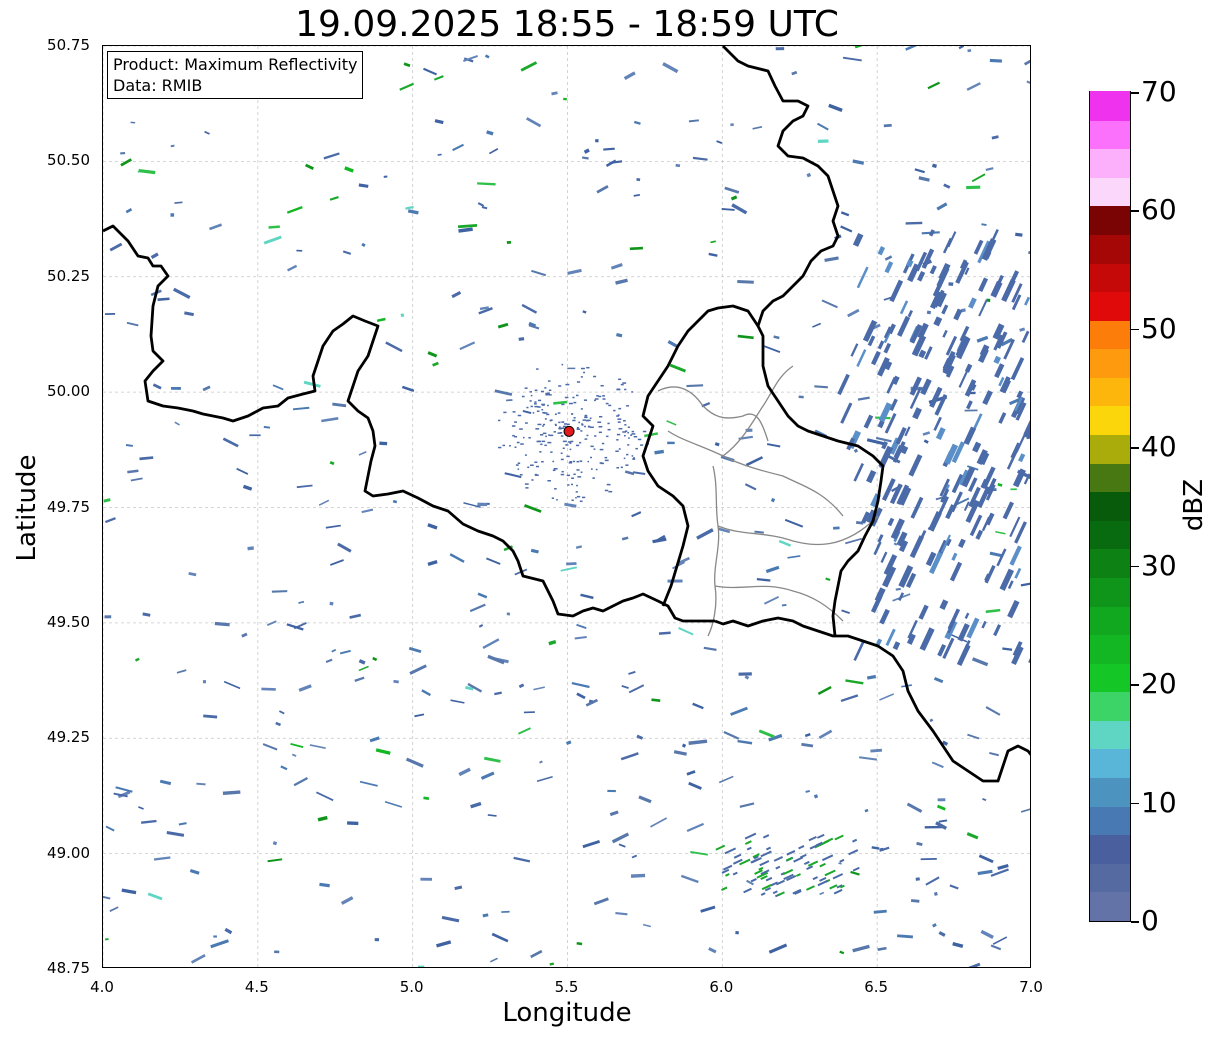  Describe the element at coordinates (755, 473) in the screenshot. I see `province-boundary` at that location.